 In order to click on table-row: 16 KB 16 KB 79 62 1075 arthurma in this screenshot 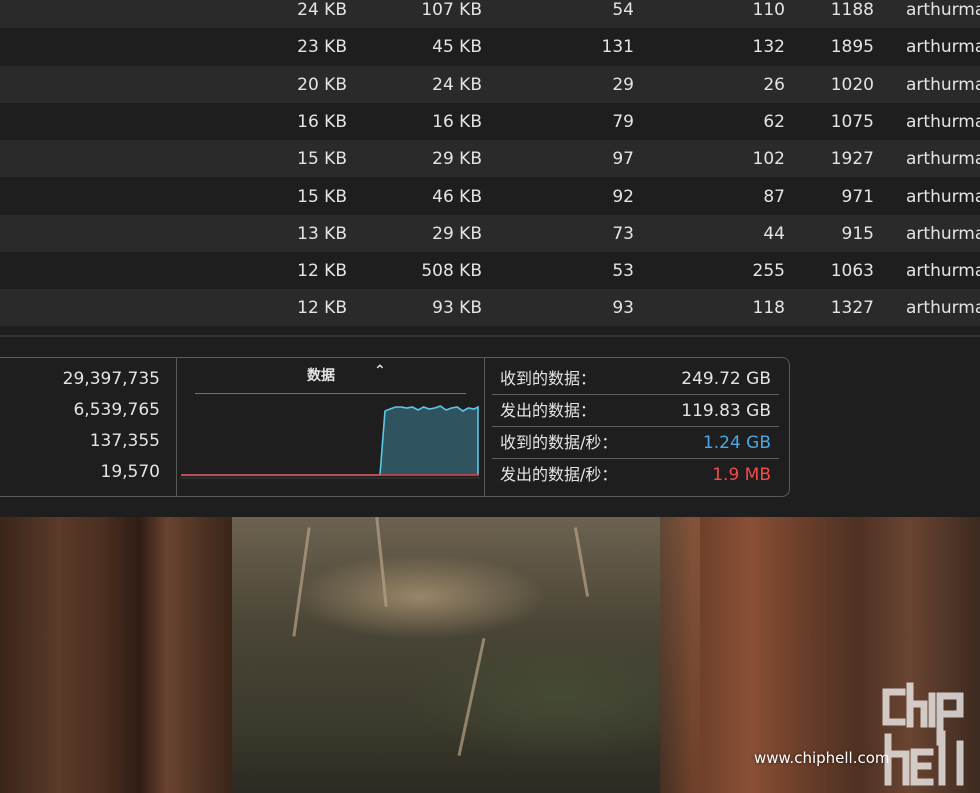, I will do `click(490, 121)`.